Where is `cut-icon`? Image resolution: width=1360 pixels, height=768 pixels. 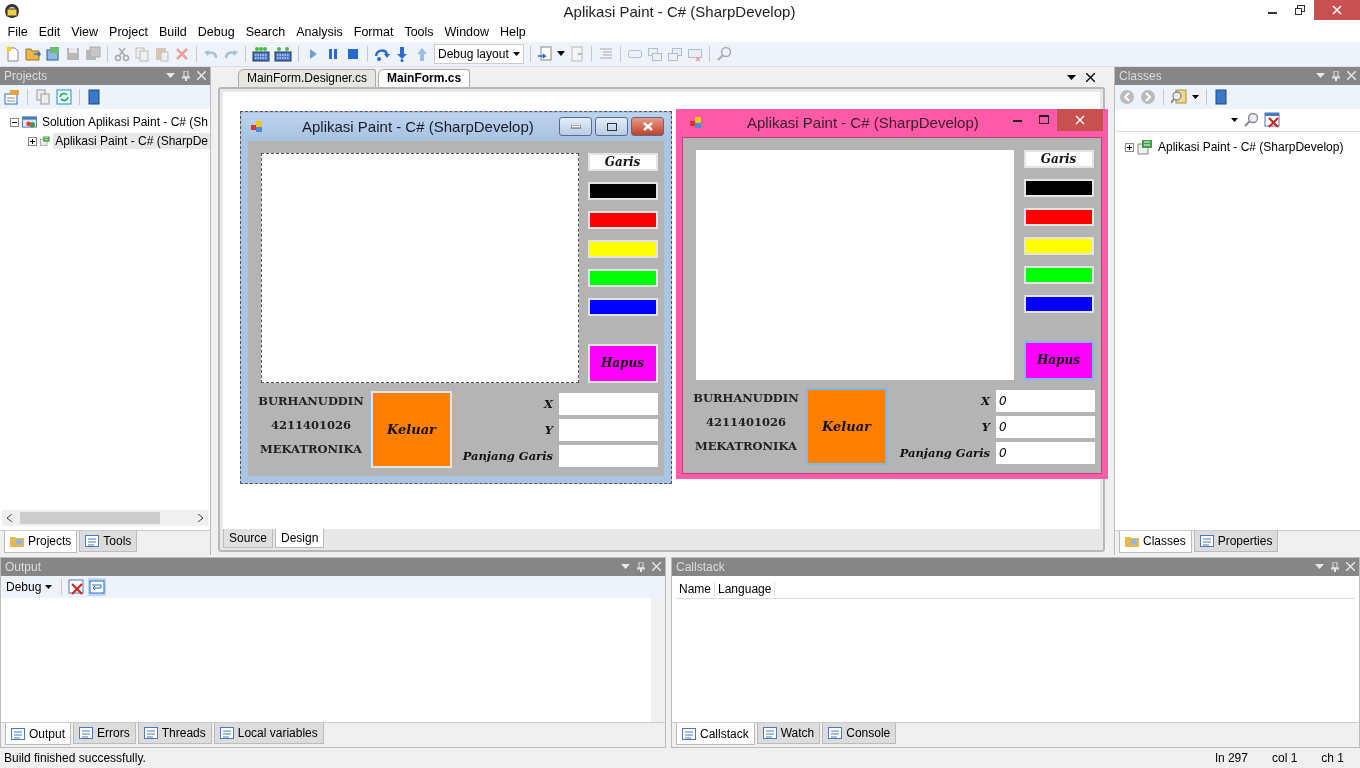
cut-icon is located at coordinates (122, 53).